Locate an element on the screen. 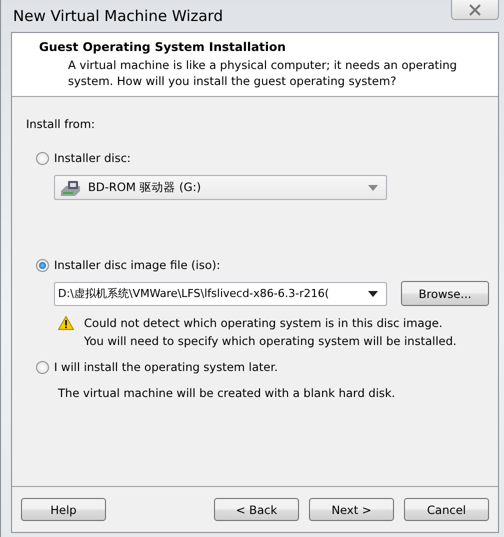  warning-text: Could not detect which operating system is in this disc image. is located at coordinates (264, 323).